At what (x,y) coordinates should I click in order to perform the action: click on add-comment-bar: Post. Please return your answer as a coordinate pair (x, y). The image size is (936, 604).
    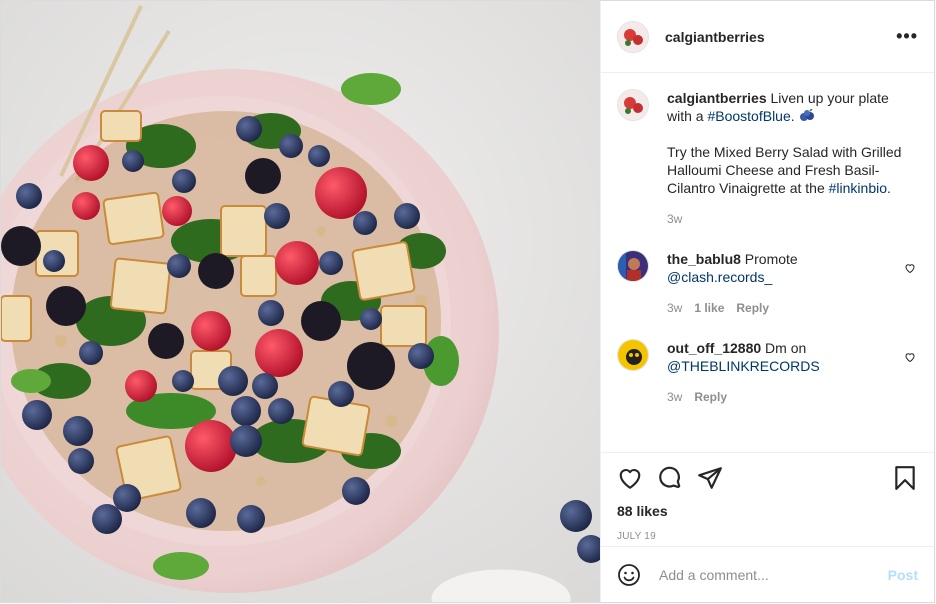
    Looking at the image, I should click on (767, 574).